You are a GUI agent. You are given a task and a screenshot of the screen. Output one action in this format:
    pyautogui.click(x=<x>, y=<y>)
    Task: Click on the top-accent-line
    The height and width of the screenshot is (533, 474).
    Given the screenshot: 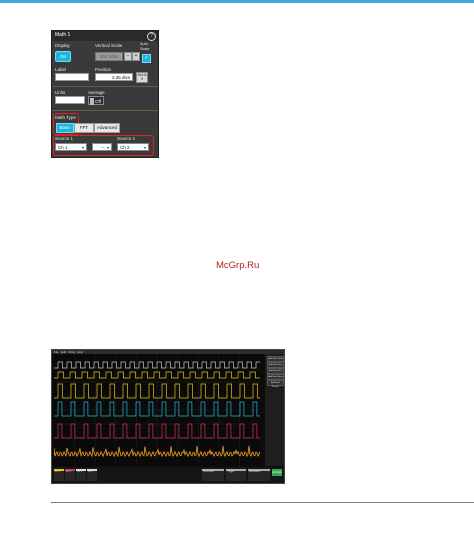 What is the action you would take?
    pyautogui.click(x=237, y=1)
    